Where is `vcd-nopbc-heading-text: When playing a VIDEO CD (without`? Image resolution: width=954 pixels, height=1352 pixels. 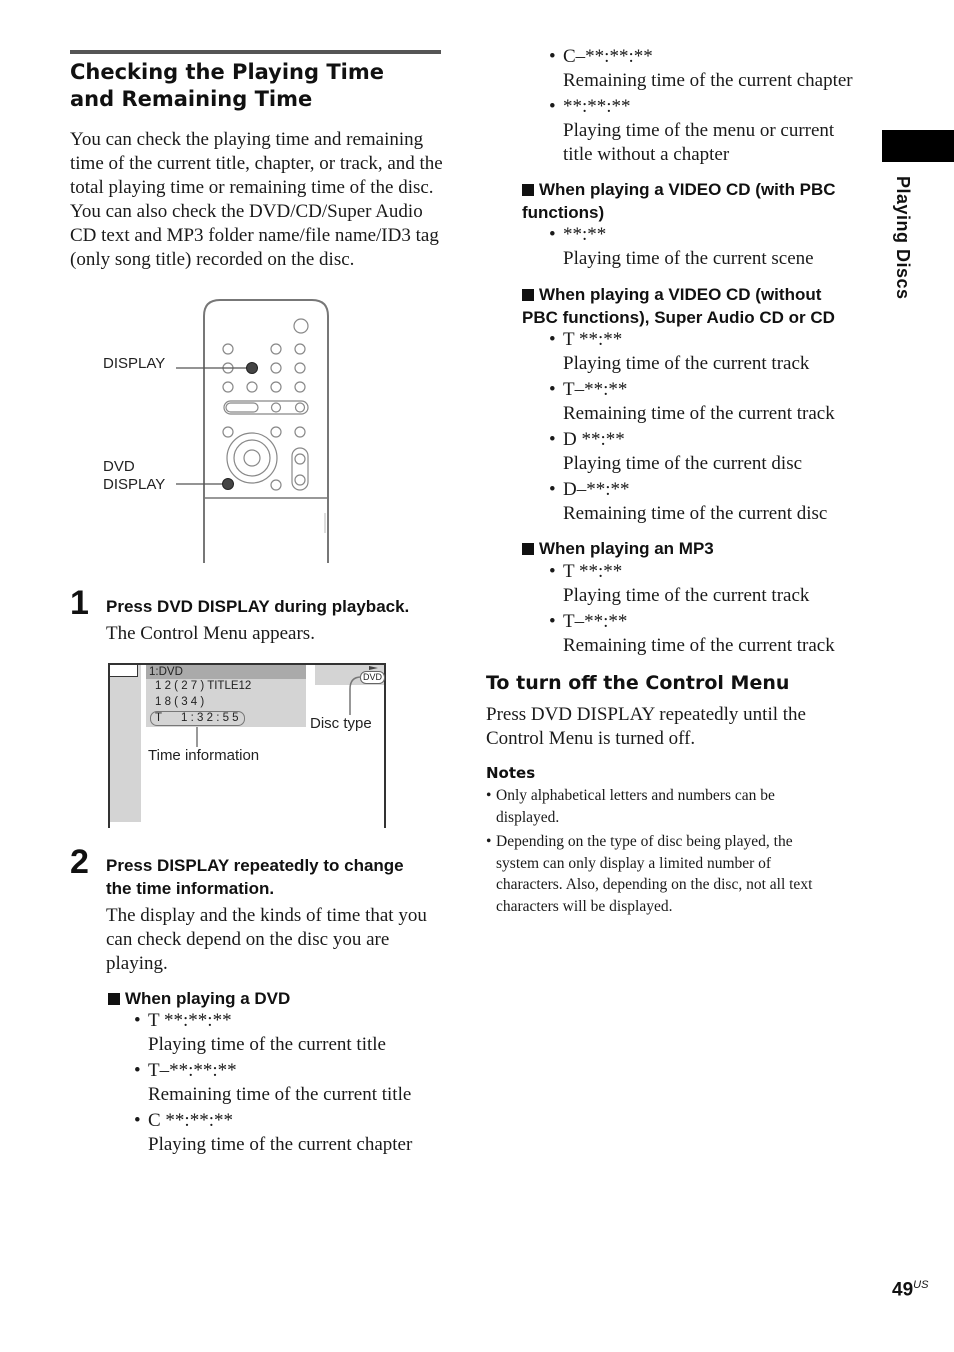 vcd-nopbc-heading-text: When playing a VIDEO CD (without is located at coordinates (680, 294).